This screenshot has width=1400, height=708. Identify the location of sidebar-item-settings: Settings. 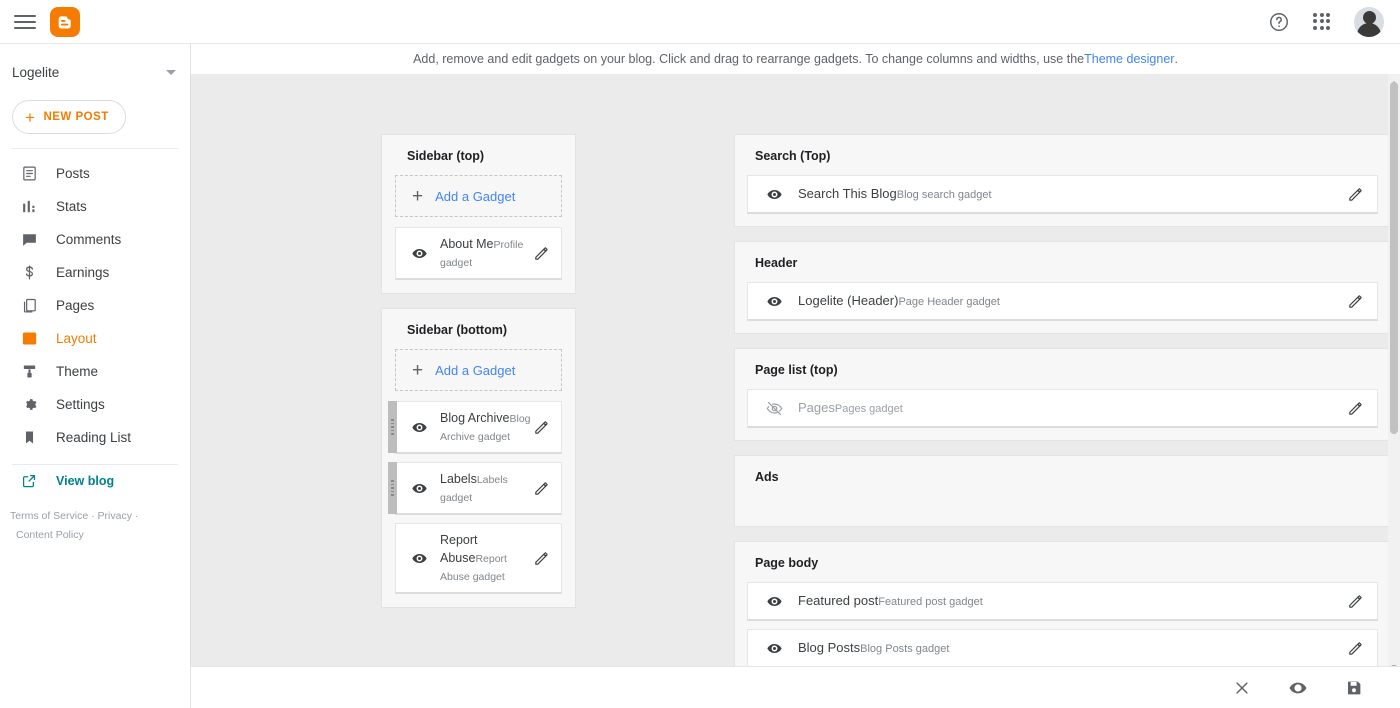
(95, 404).